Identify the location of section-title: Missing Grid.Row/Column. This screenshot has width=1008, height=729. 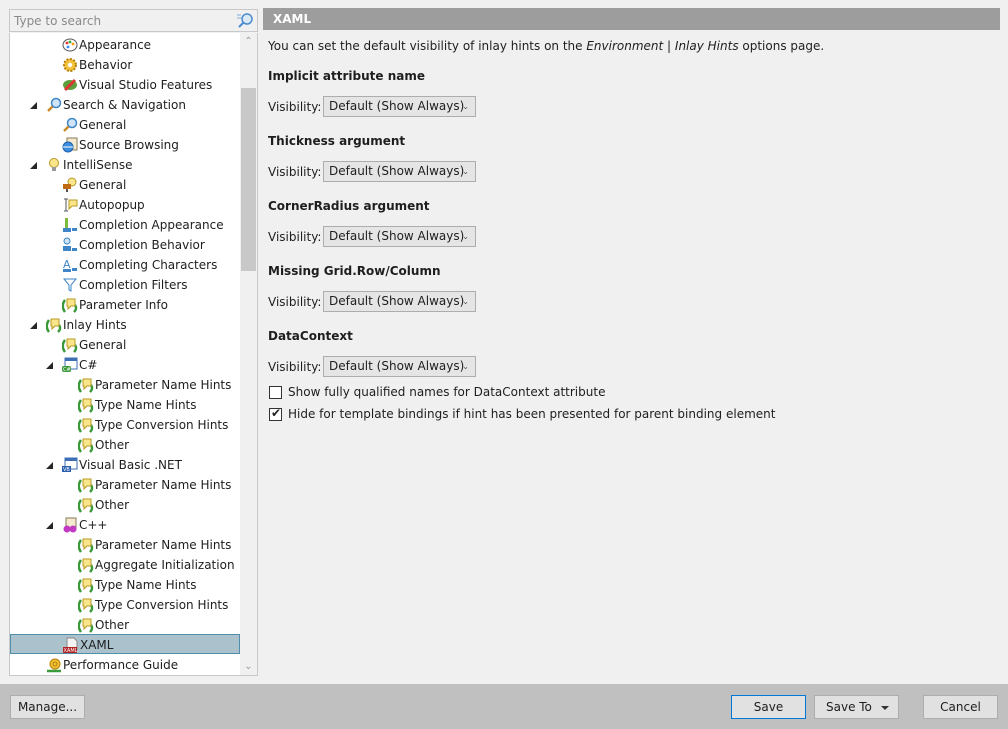
(354, 271).